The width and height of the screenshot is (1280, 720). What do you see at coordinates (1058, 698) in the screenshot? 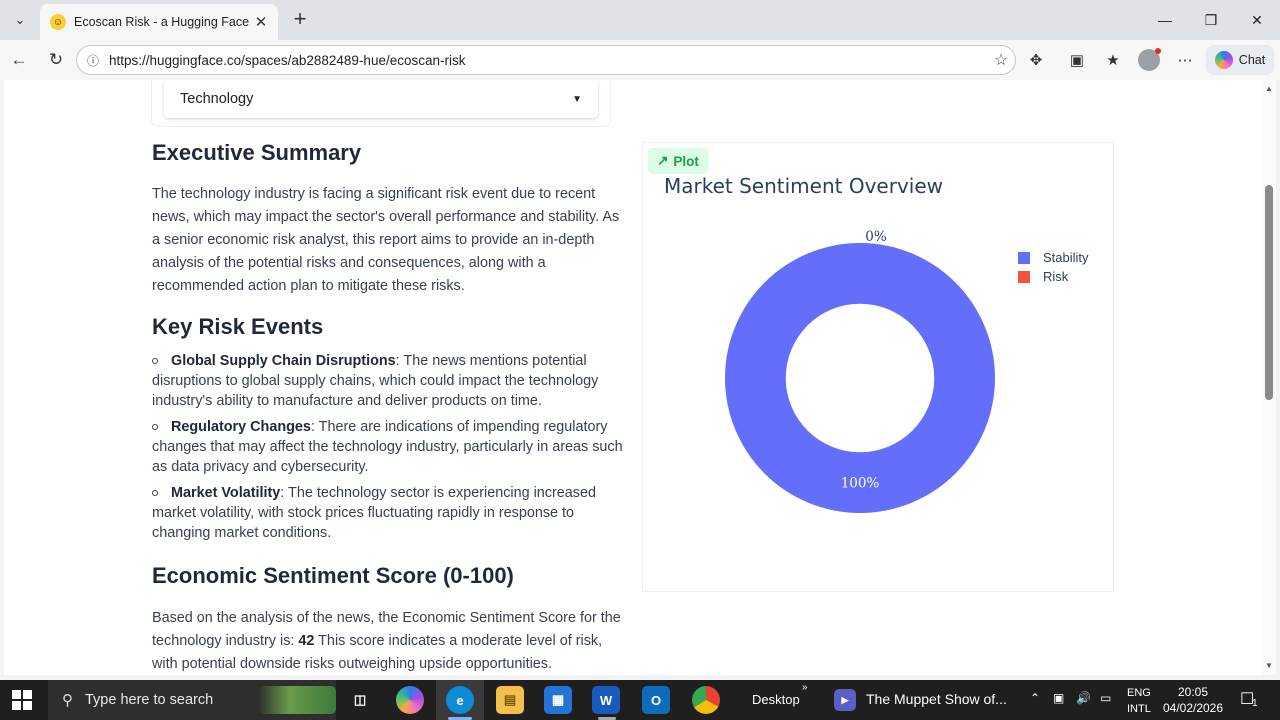
I see `meet-now-icon: ▣` at bounding box center [1058, 698].